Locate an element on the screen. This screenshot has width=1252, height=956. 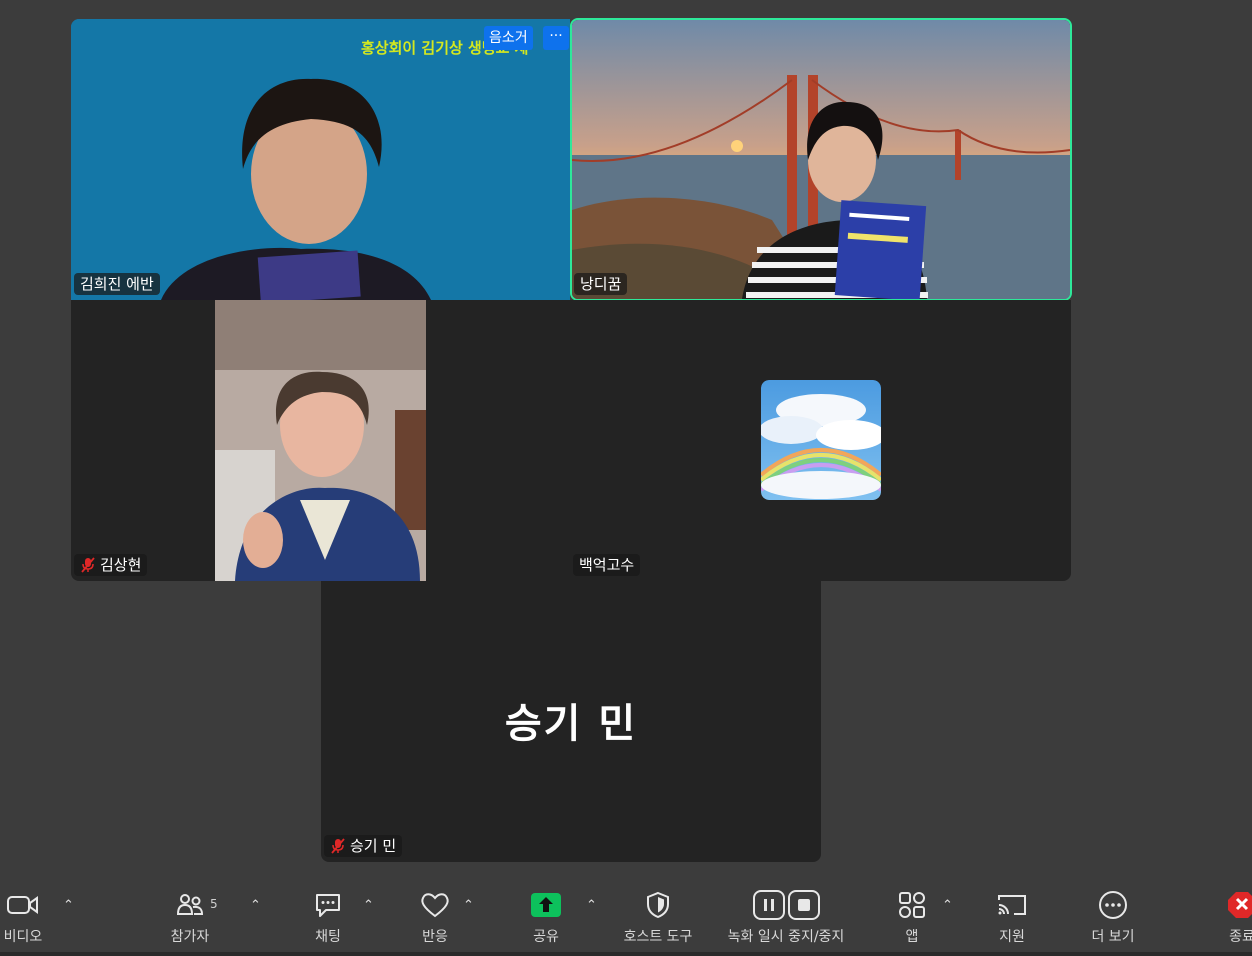
heart-icon is located at coordinates (435, 905).